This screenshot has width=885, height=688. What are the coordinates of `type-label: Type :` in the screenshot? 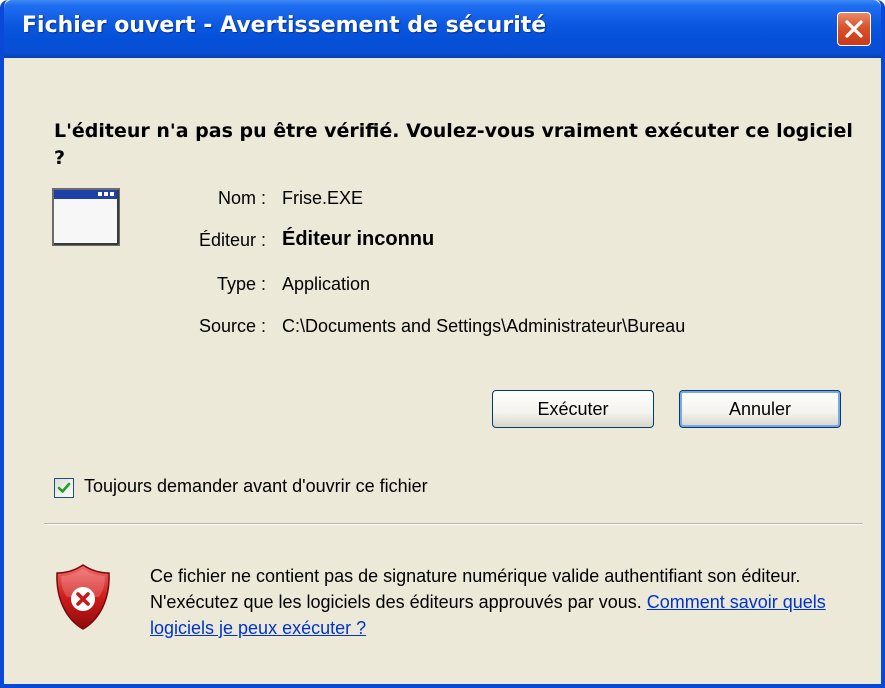 It's located at (241, 284).